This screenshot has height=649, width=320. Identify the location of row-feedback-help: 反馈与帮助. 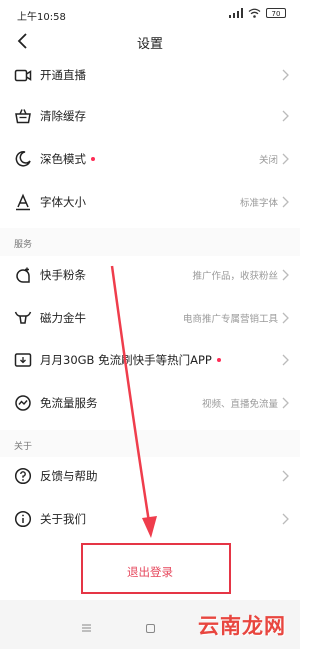
(150, 476).